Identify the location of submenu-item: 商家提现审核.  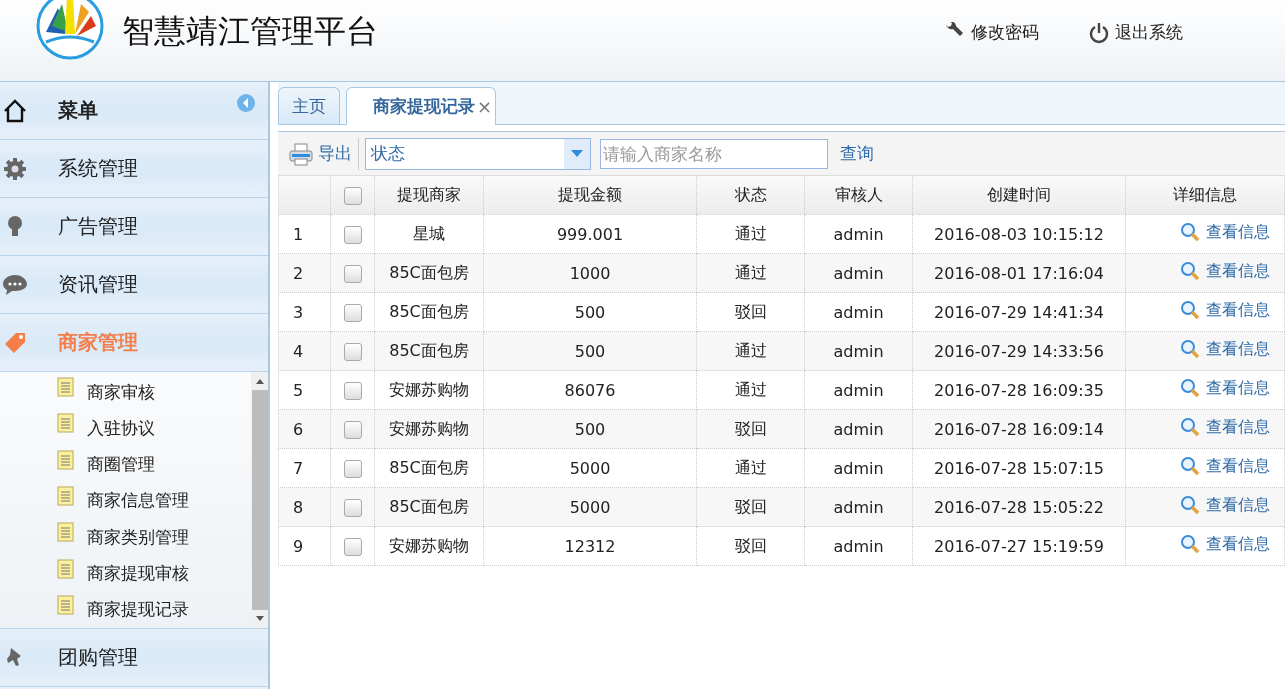
(125, 573).